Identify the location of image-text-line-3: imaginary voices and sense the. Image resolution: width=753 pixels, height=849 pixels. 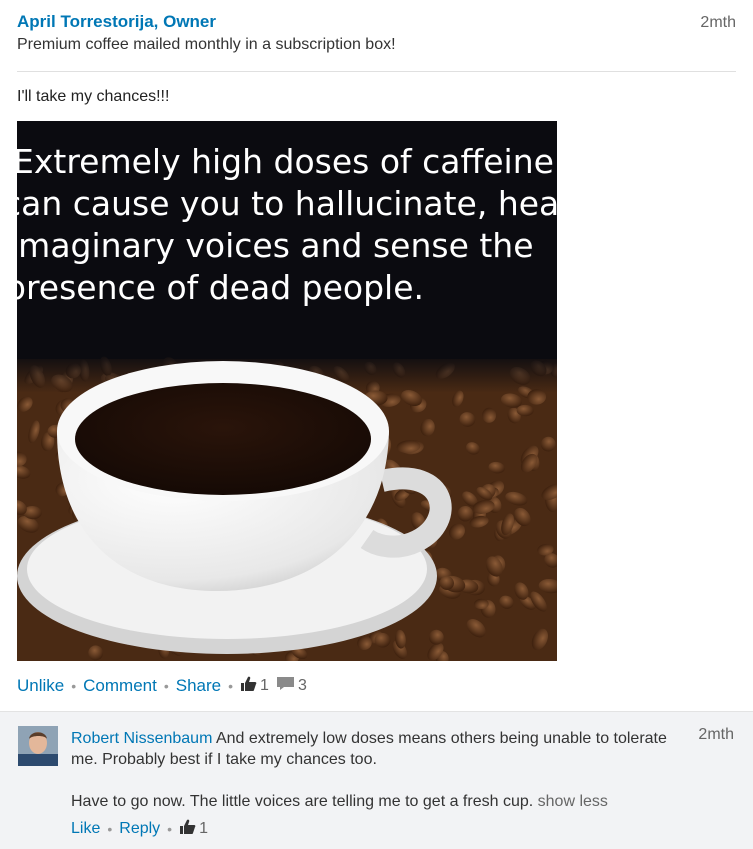
(275, 245).